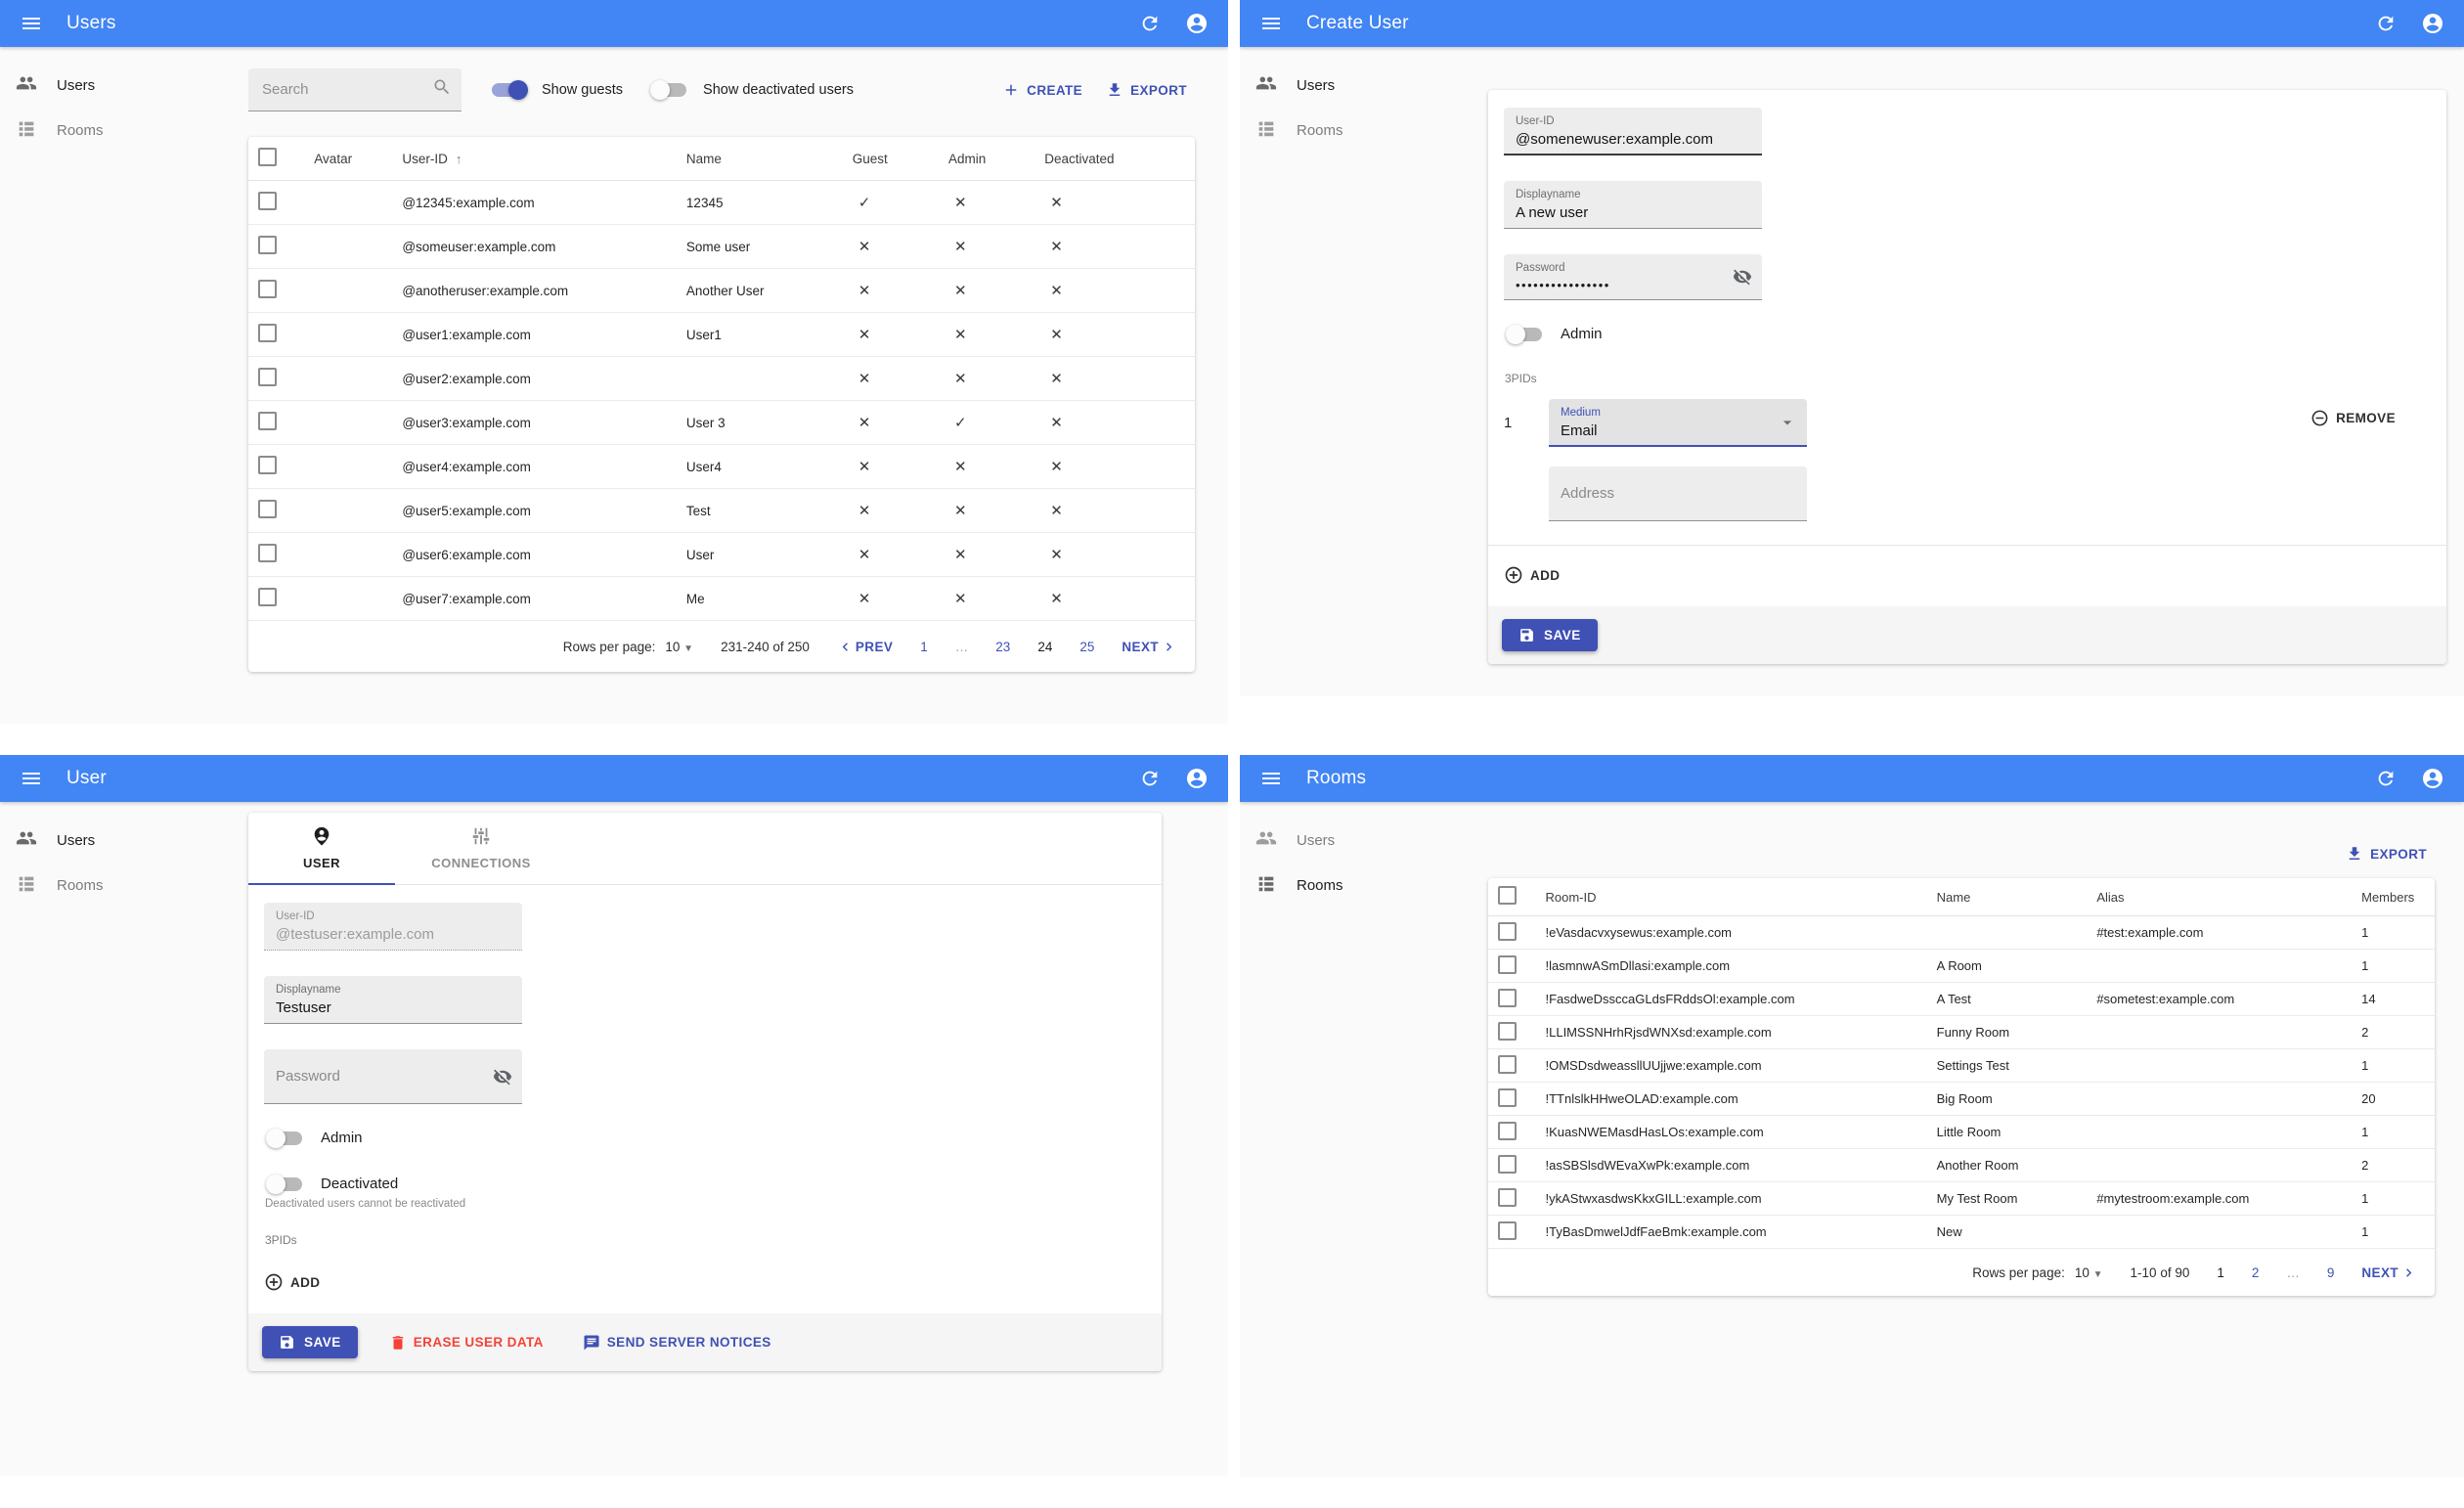 The image size is (2464, 1508). I want to click on page-number: 2, so click(2256, 1272).